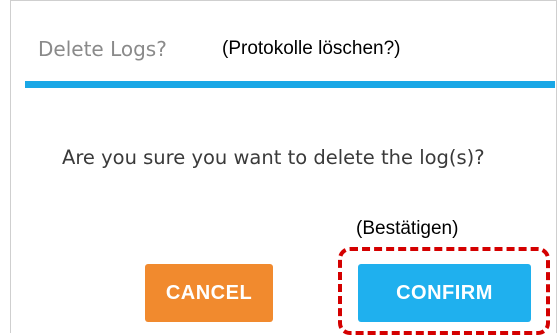 Image resolution: width=557 pixels, height=335 pixels. I want to click on title-translation-annotation: (Protokolle löschen?), so click(311, 48).